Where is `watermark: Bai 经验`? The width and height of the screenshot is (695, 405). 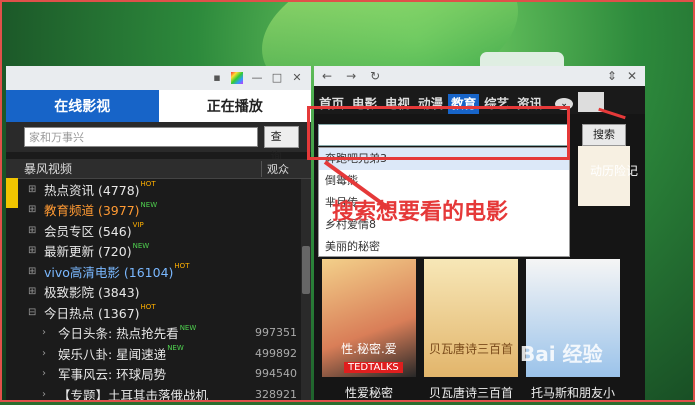
watermark: Bai 经验 is located at coordinates (561, 354).